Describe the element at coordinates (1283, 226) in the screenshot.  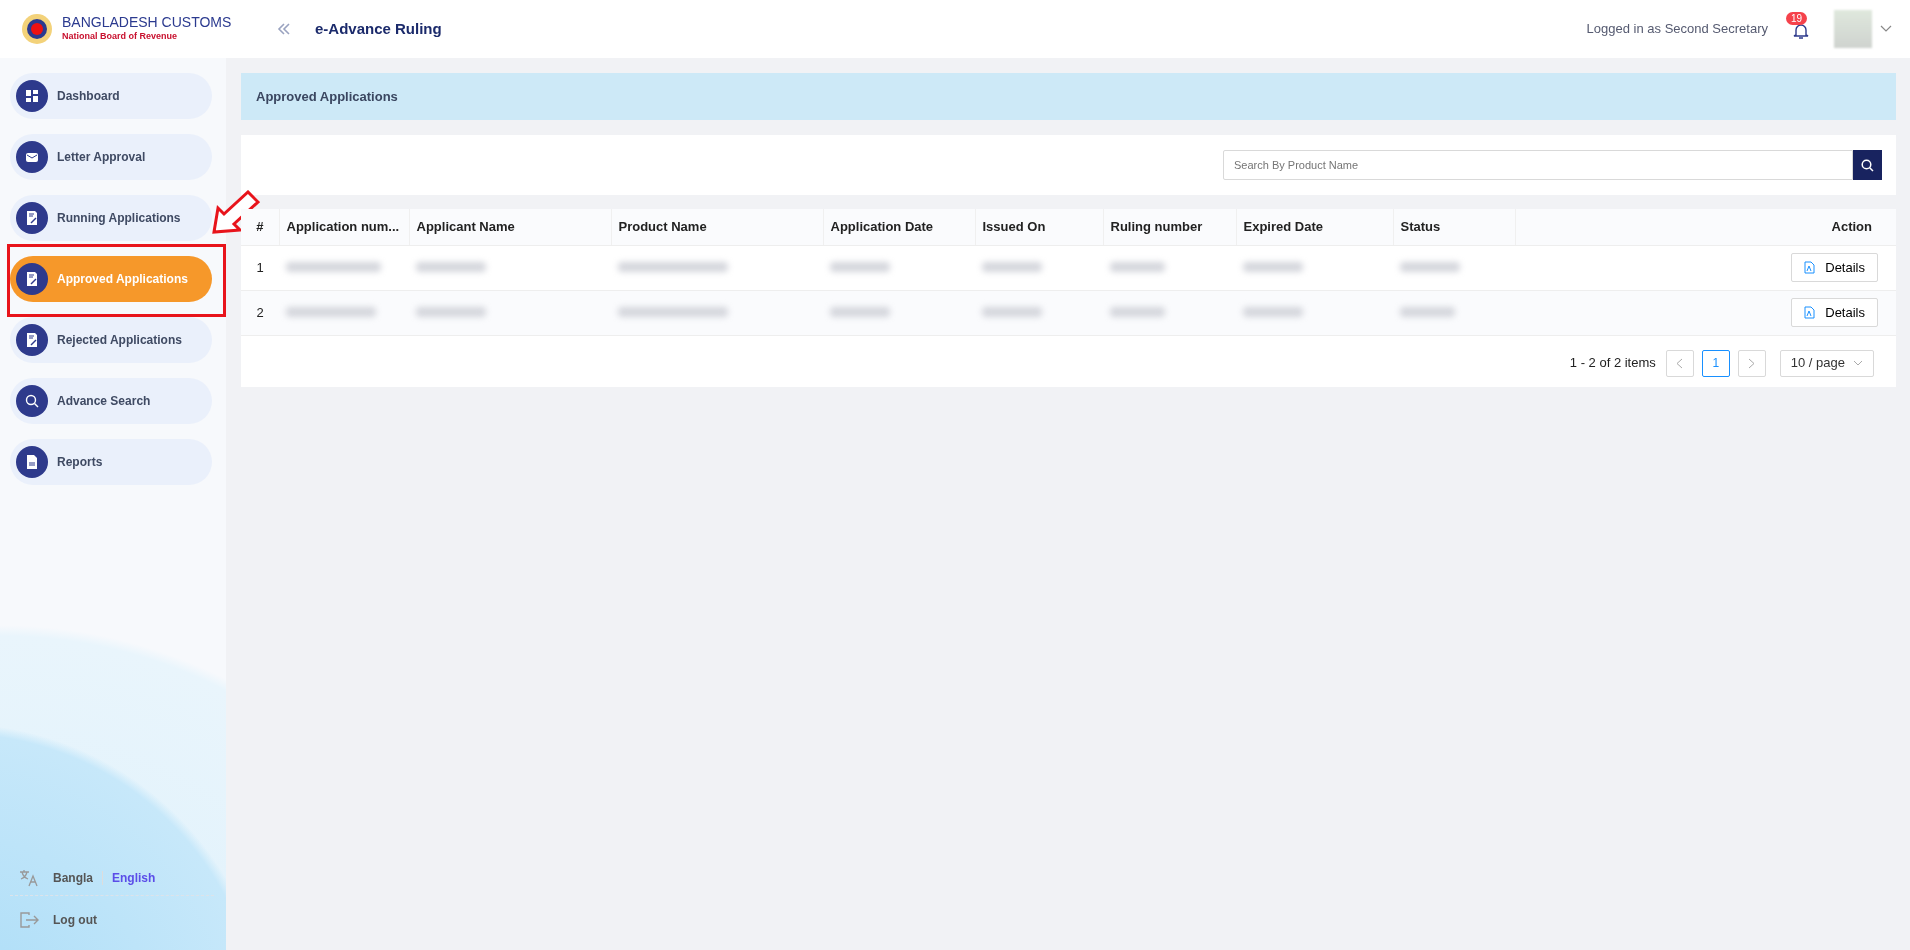
I see `column-header: Expired Date` at that location.